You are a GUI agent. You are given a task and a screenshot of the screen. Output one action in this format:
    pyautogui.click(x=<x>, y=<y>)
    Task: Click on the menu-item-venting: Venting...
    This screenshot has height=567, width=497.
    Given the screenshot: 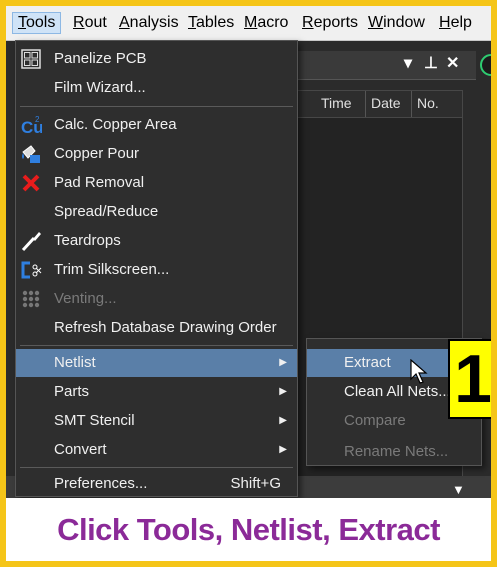 What is the action you would take?
    pyautogui.click(x=156, y=299)
    